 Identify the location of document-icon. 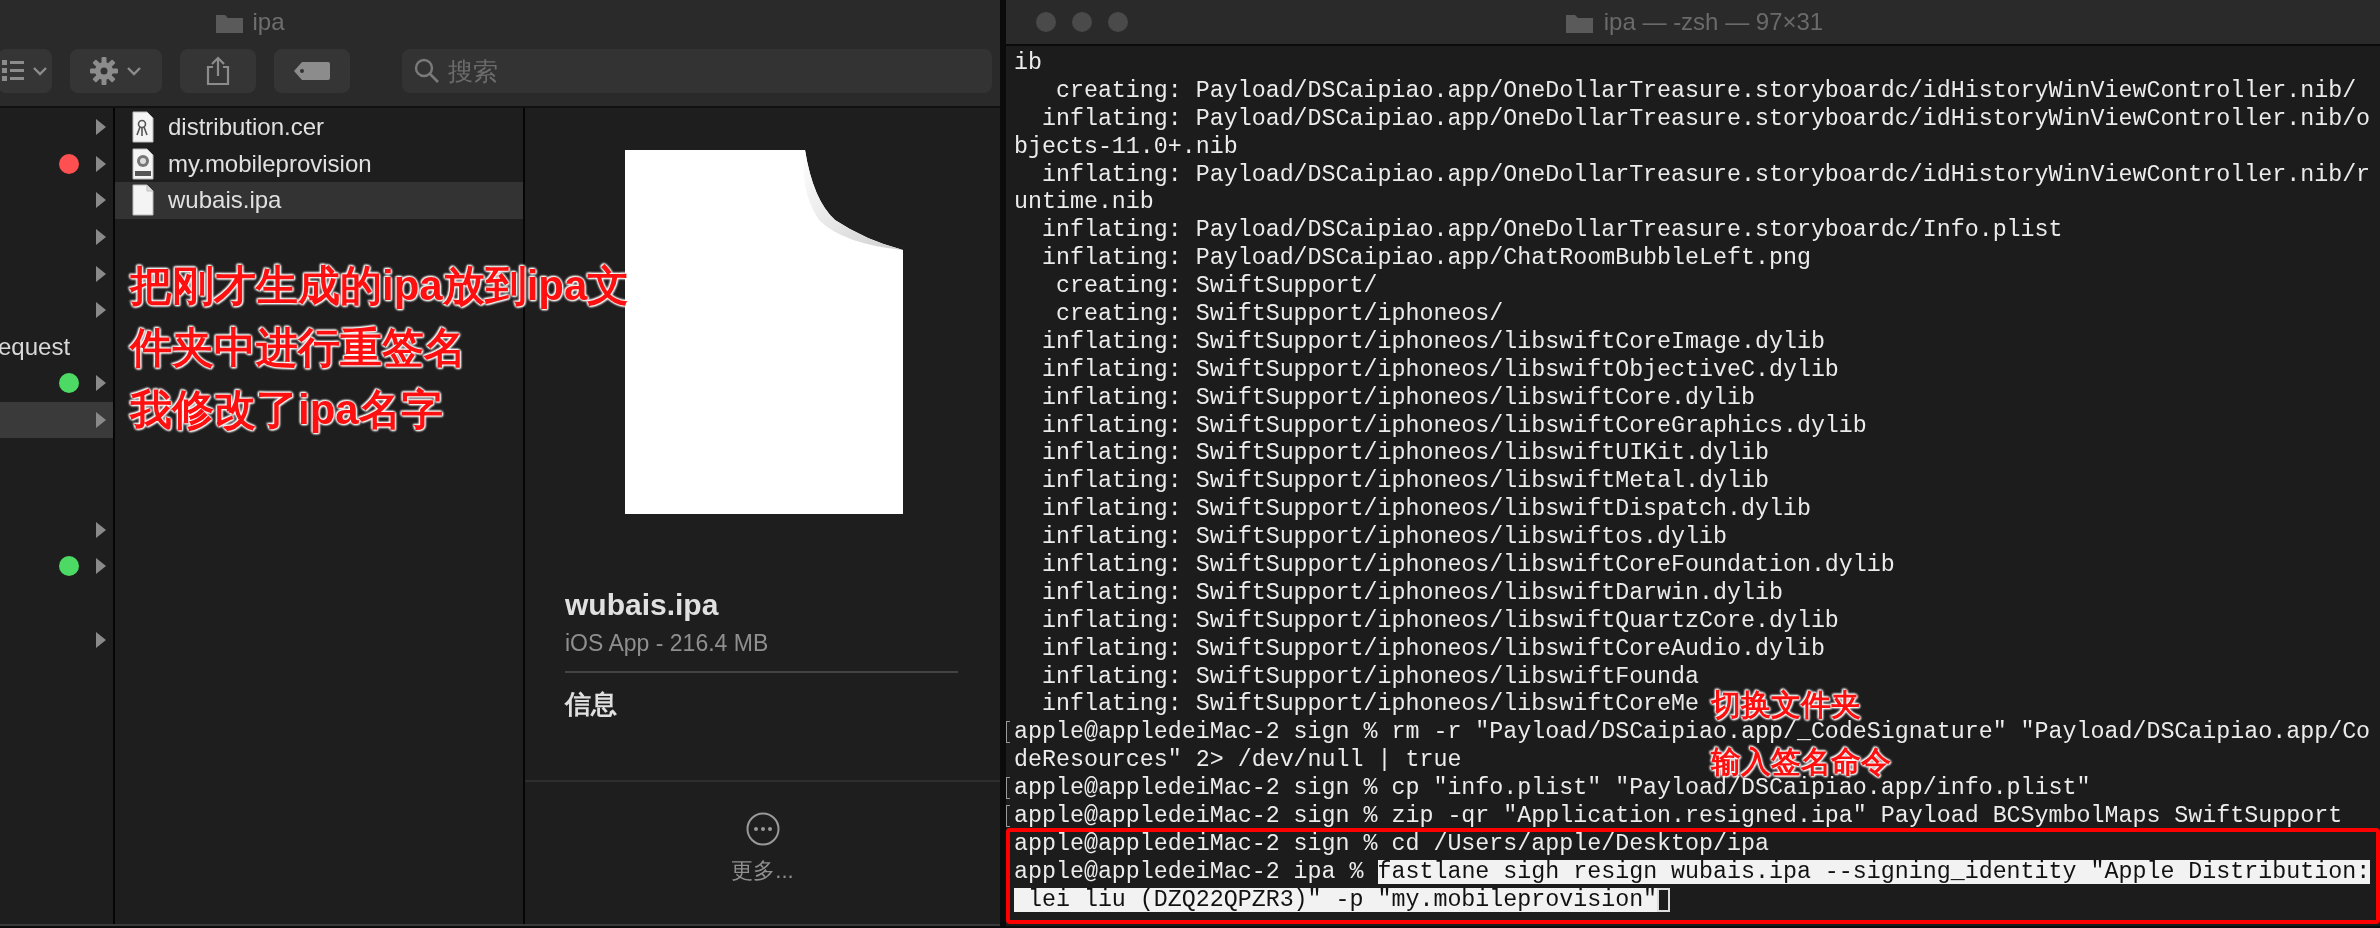
(143, 200).